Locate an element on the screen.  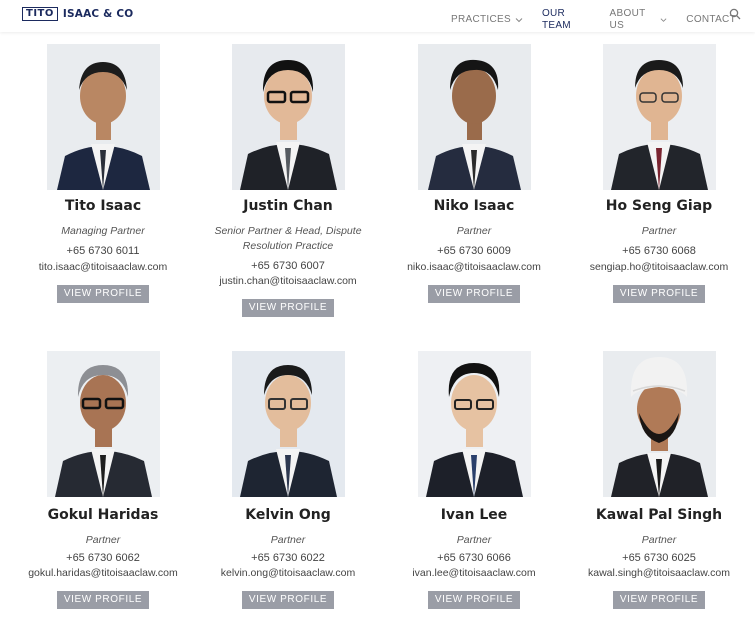
member-email: ivan.lee@titoisaaclaw.com is located at coordinates (474, 573).